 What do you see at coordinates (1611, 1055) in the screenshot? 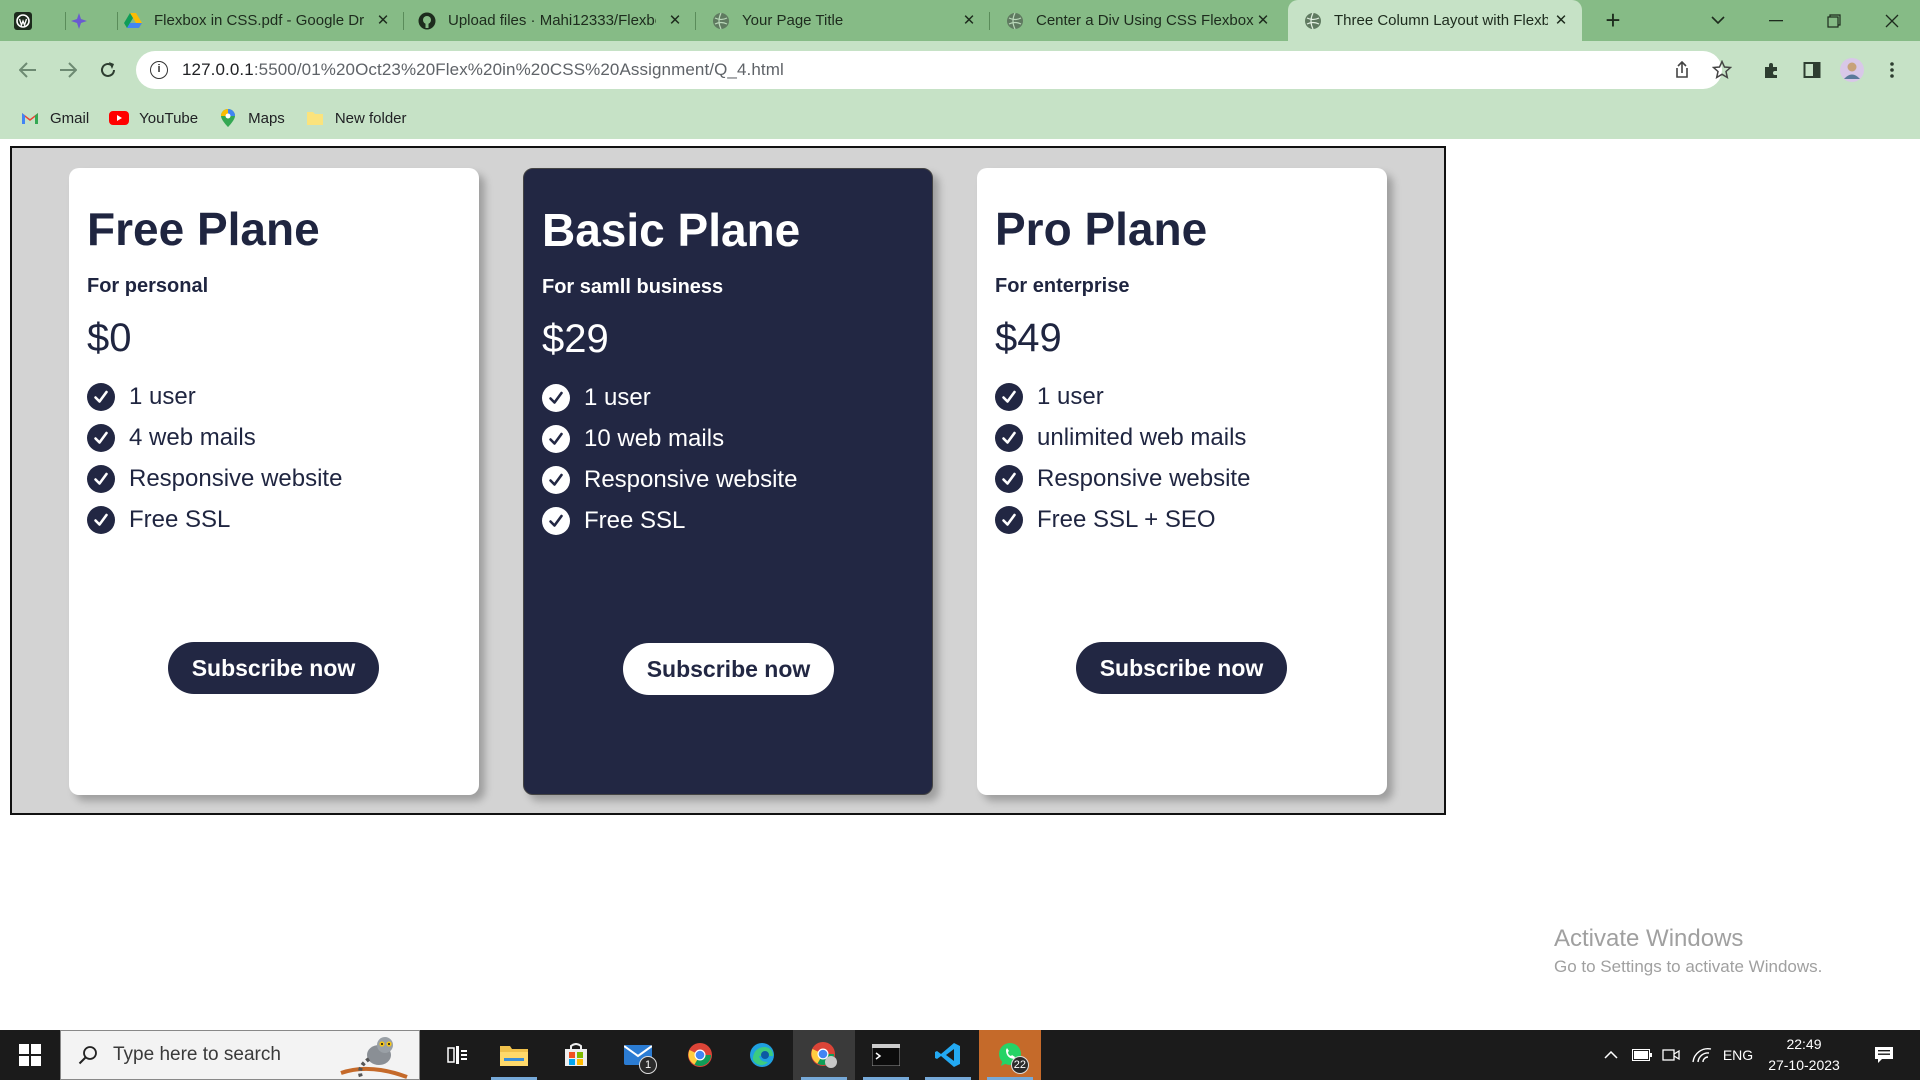
I see `show-hidden-icons-chevron-icon` at bounding box center [1611, 1055].